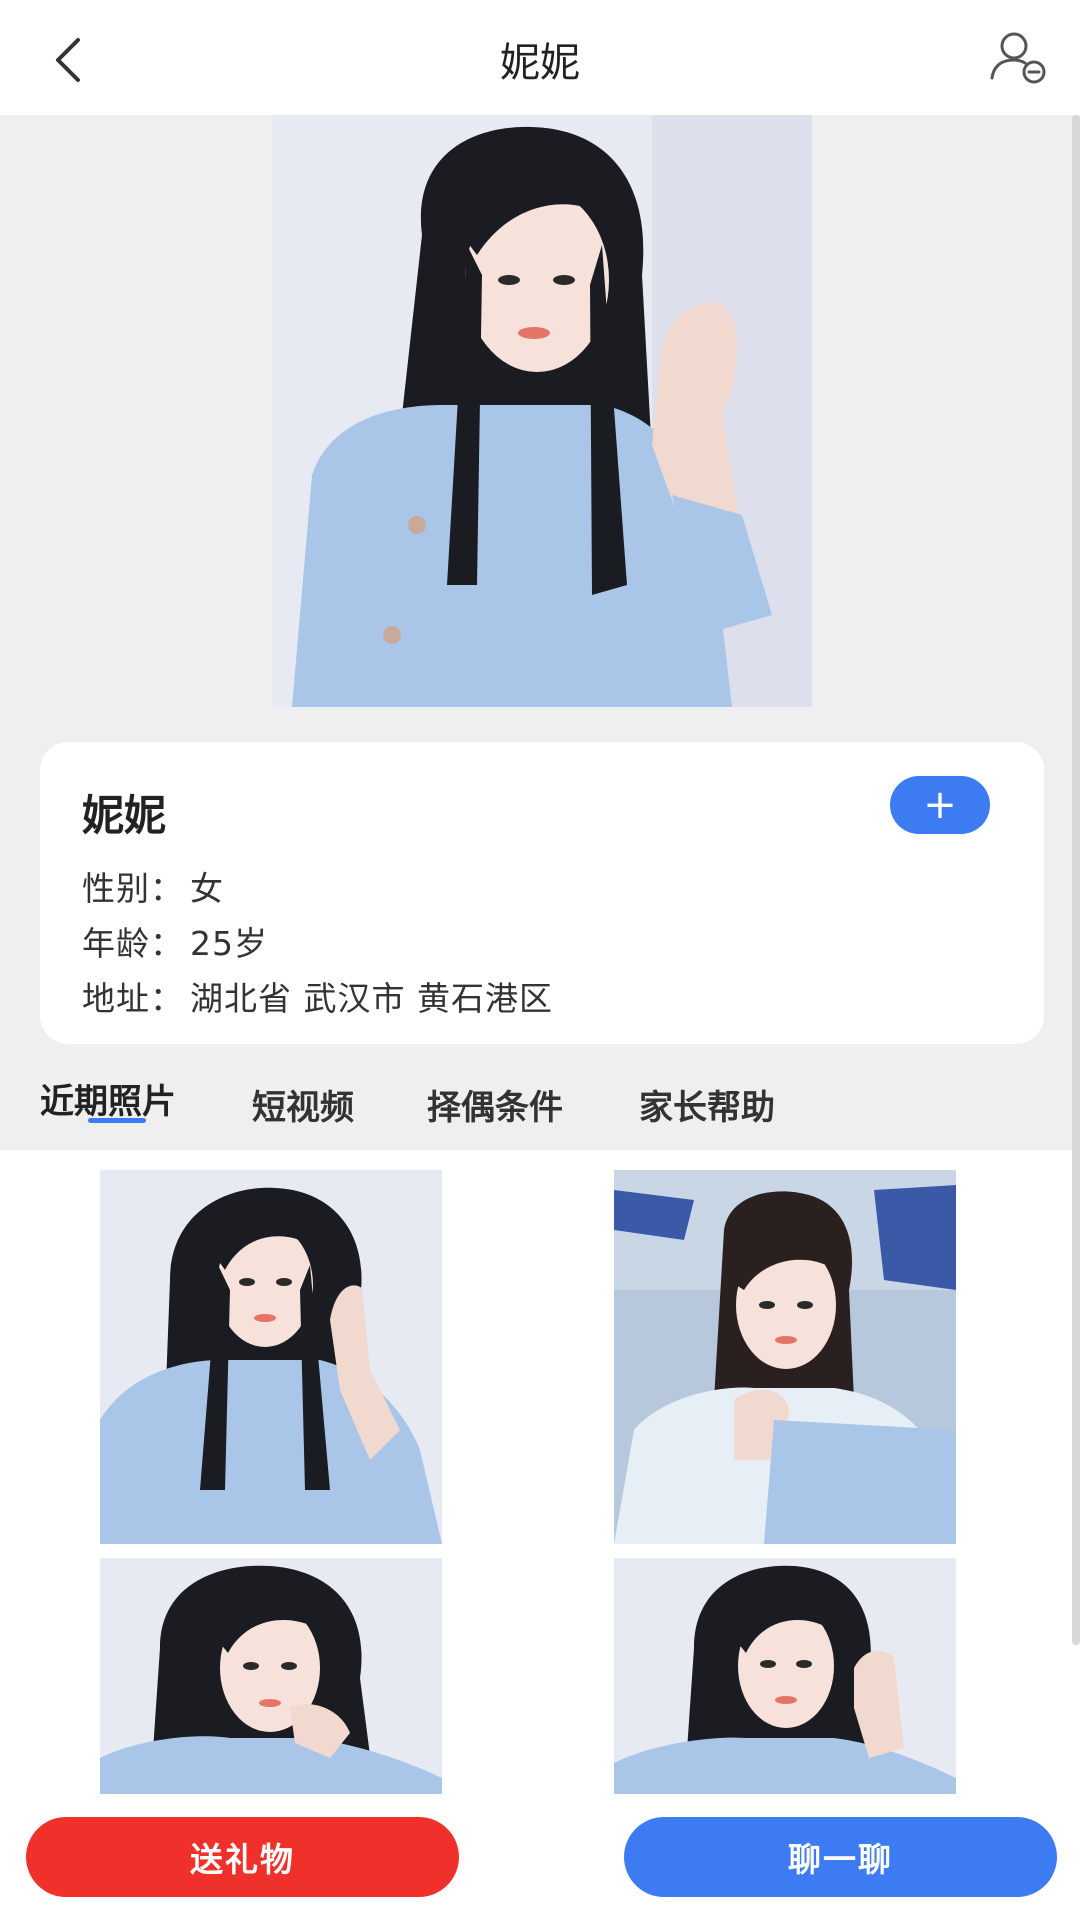 This screenshot has width=1080, height=1920. I want to click on address-value: 湖北省 武汉市 黄石港区, so click(371, 998).